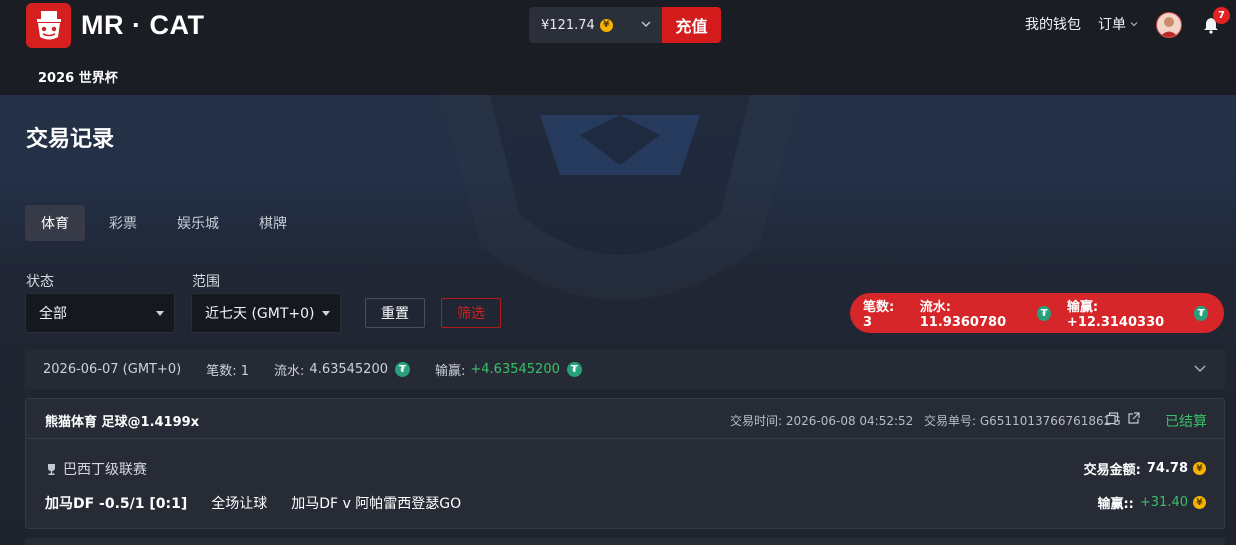 The width and height of the screenshot is (1236, 545). What do you see at coordinates (1115, 504) in the screenshot?
I see `winloss-label: 输赢::` at bounding box center [1115, 504].